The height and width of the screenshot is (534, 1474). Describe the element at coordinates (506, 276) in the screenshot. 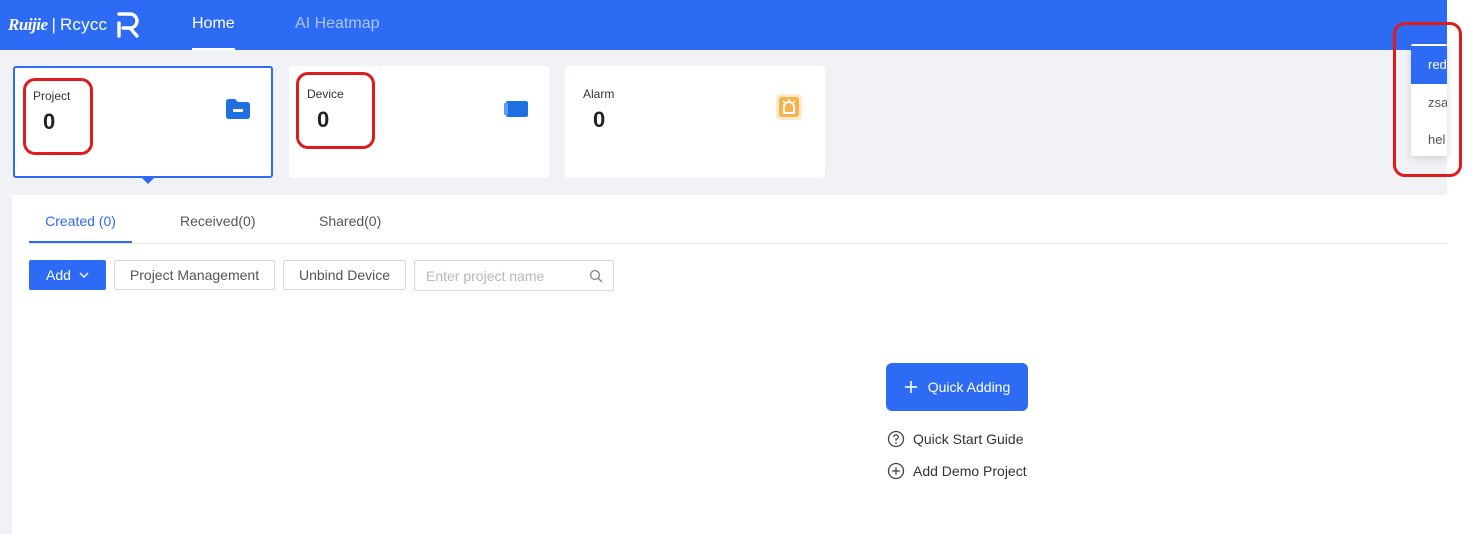

I see `project-search-input` at that location.